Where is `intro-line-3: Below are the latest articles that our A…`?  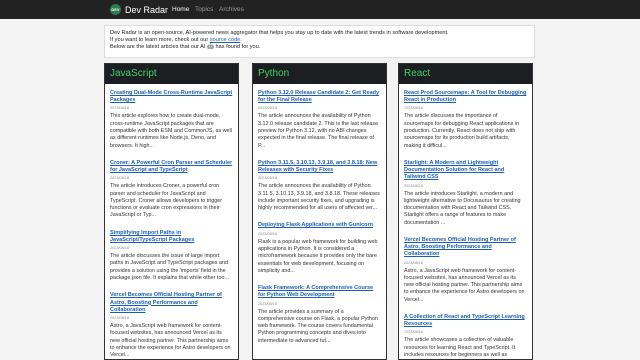 intro-line-3: Below are the latest articles that our A… is located at coordinates (185, 47).